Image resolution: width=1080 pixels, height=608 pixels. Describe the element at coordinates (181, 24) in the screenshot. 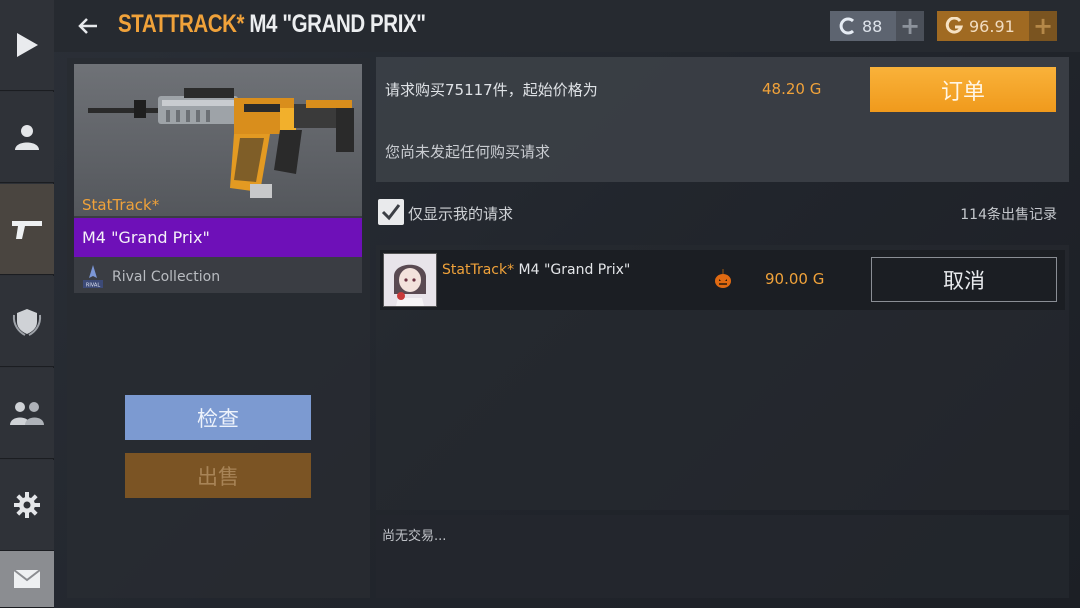

I see `title-stattrack: STATTRACK*` at that location.